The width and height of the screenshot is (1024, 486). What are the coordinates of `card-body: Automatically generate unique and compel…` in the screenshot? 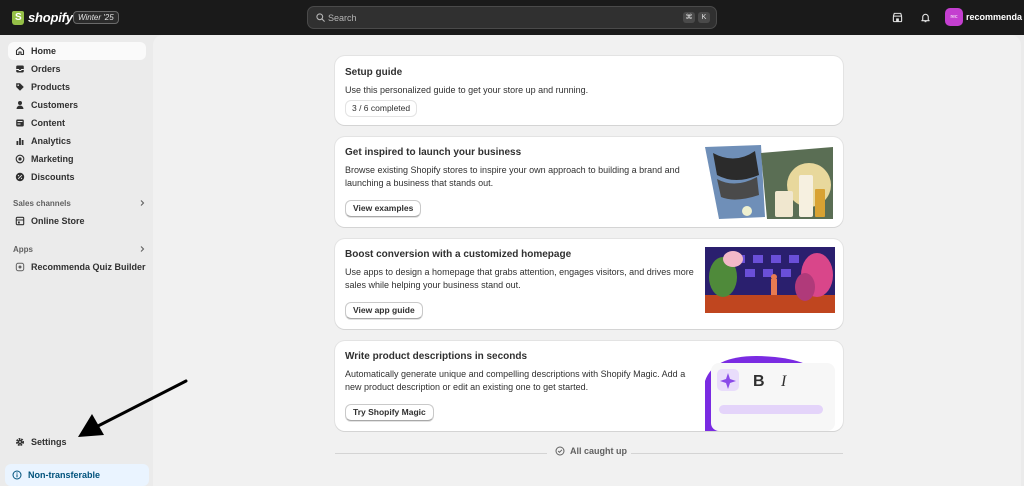 It's located at (515, 380).